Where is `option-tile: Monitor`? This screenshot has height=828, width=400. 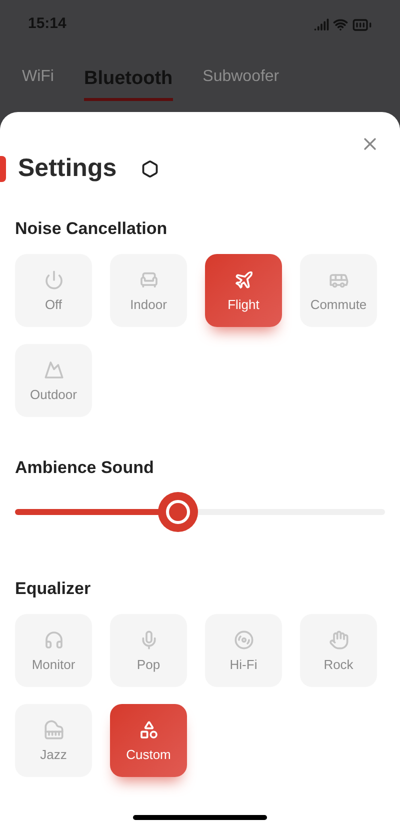 option-tile: Monitor is located at coordinates (53, 650).